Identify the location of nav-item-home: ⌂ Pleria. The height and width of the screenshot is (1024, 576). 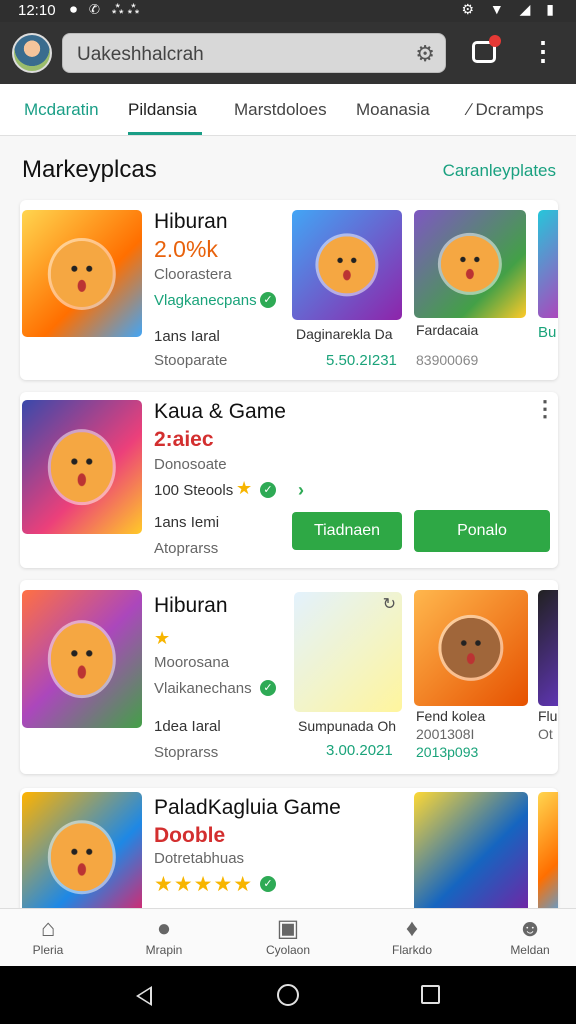
(48, 936).